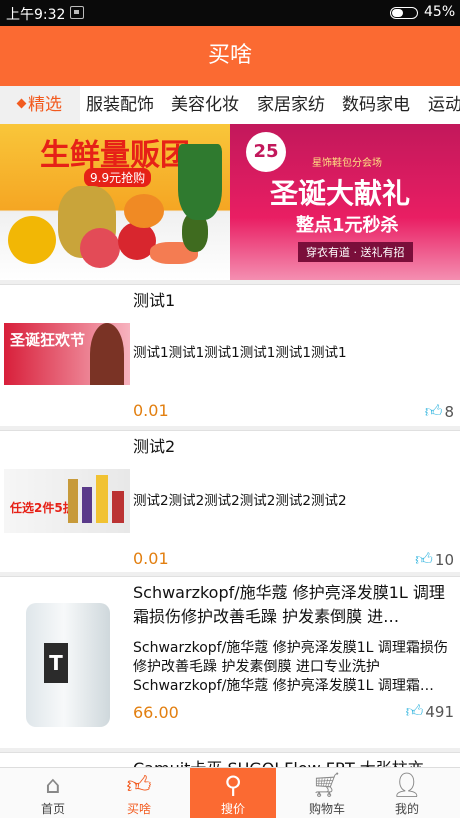  I want to click on like-count: 8, so click(449, 412).